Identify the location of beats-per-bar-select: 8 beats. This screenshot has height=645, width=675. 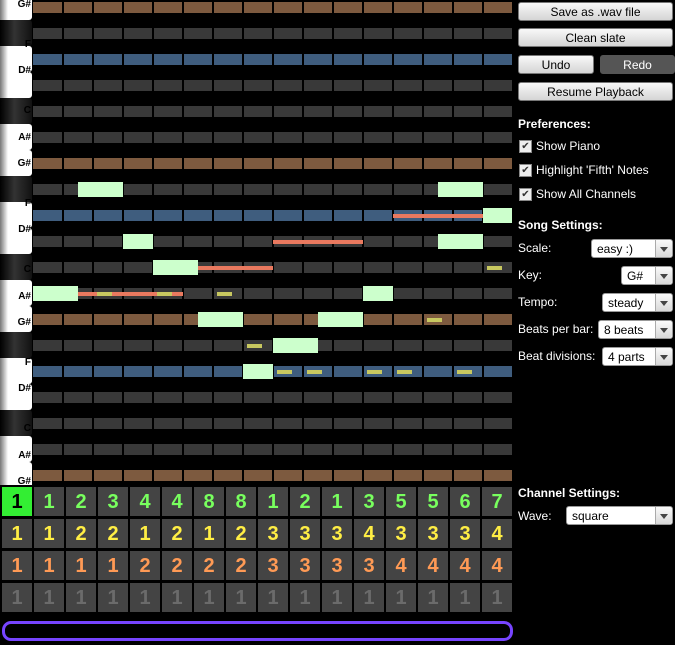
(635, 329).